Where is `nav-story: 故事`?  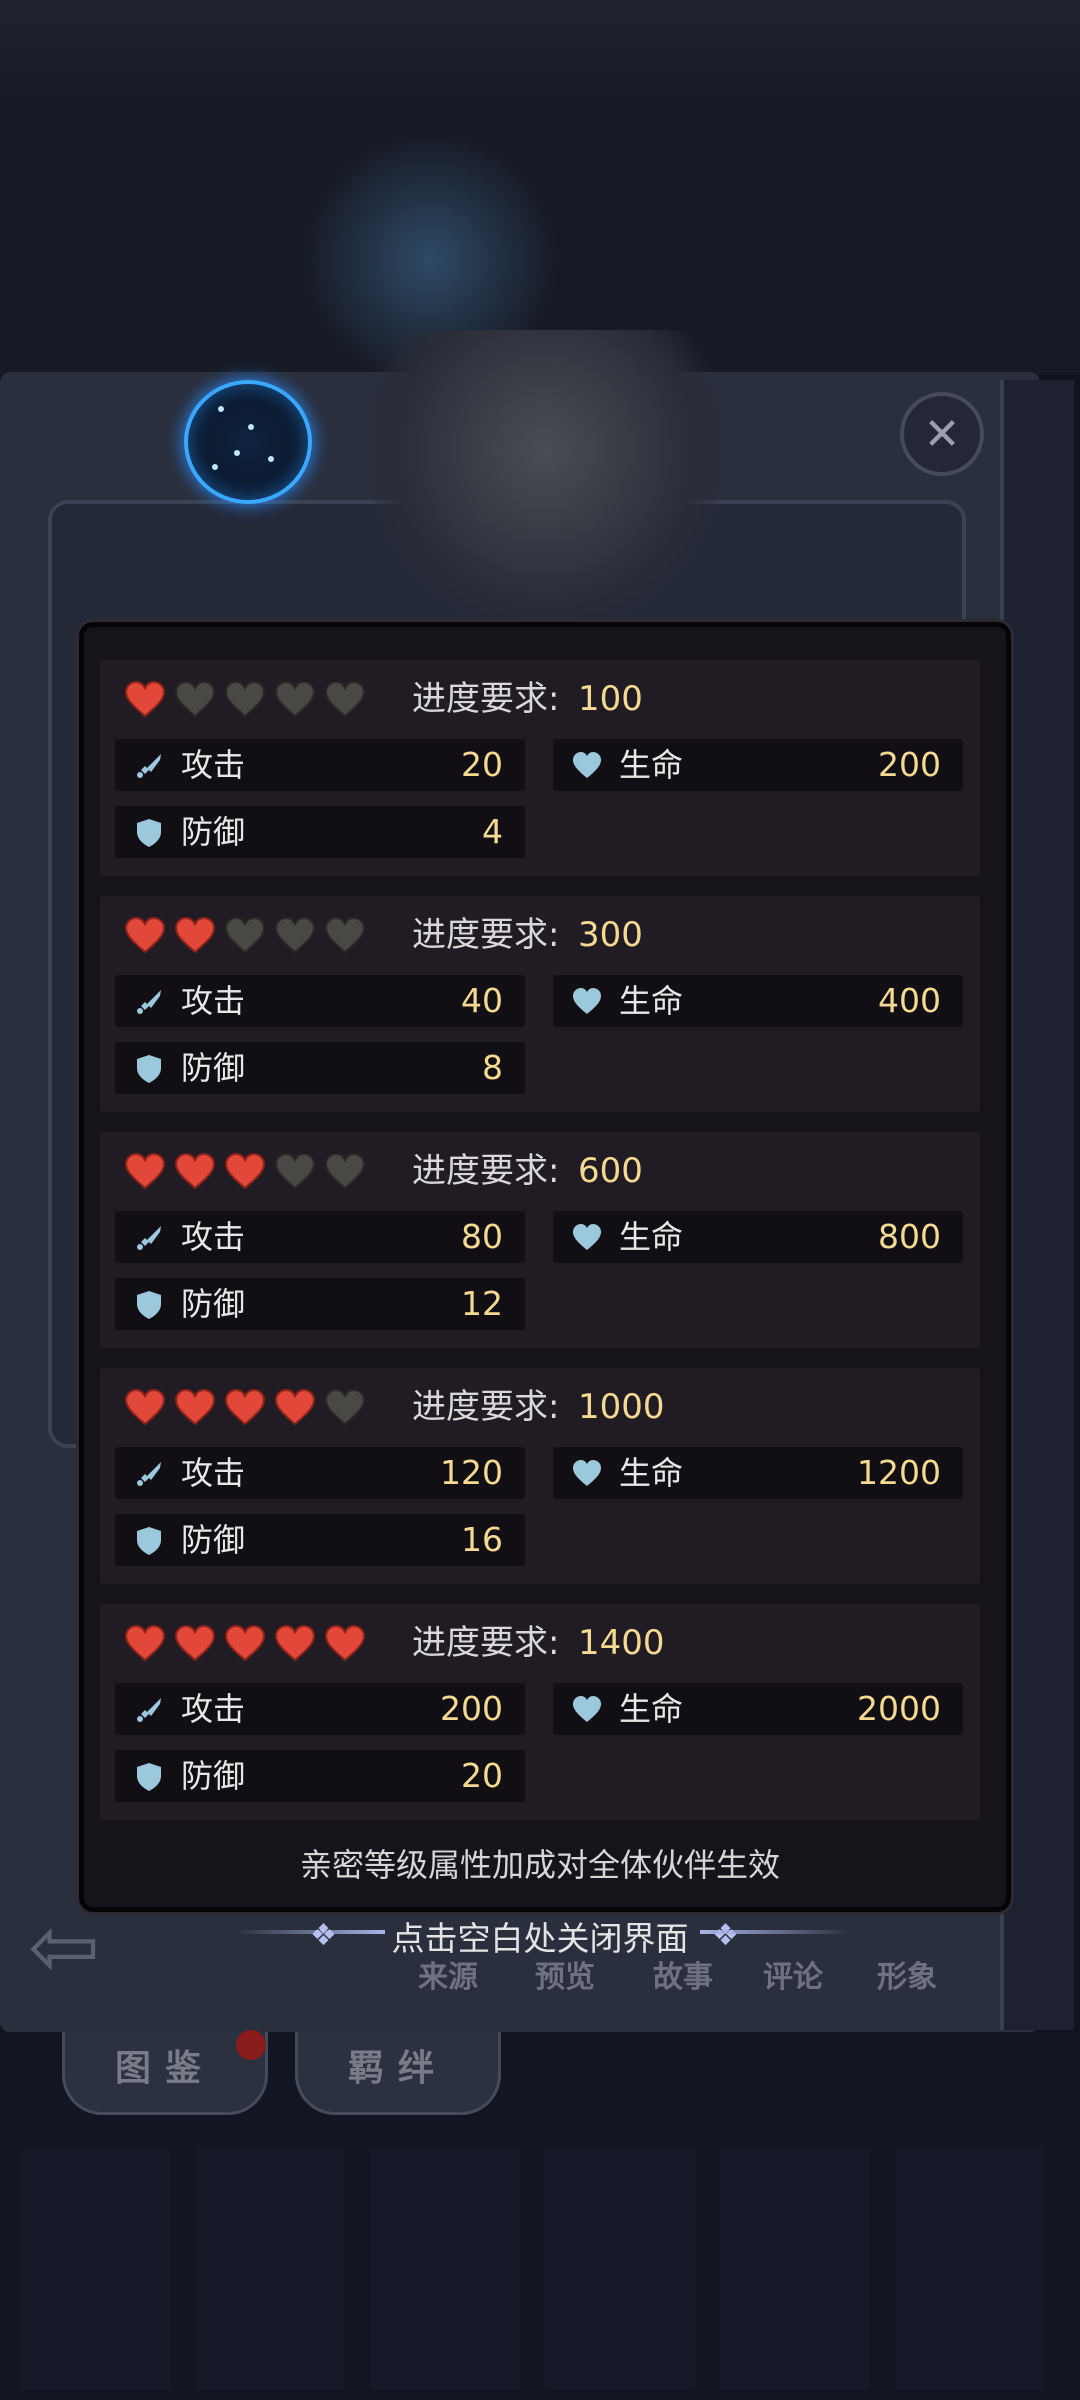
nav-story: 故事 is located at coordinates (683, 1974).